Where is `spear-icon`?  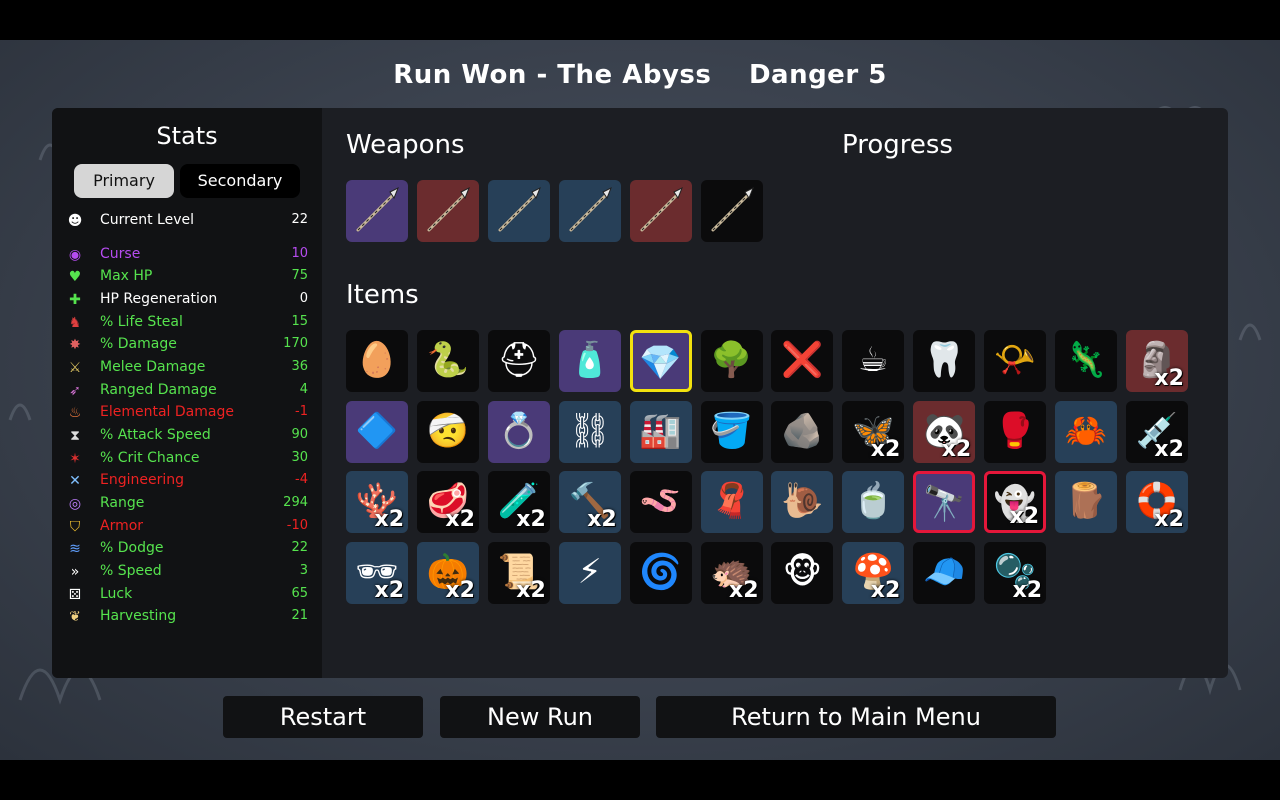 spear-icon is located at coordinates (519, 209).